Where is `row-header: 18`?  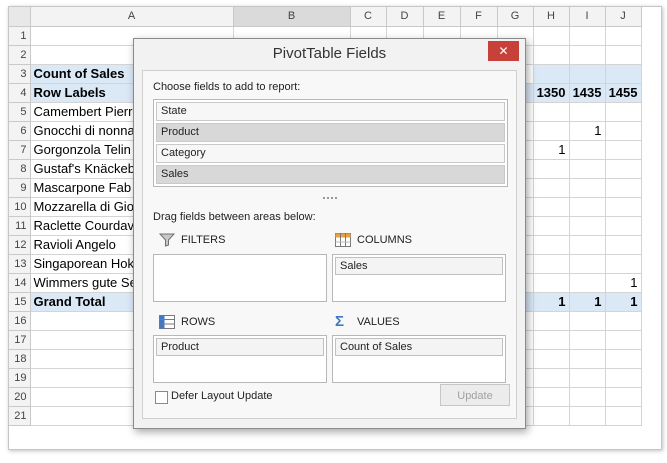 row-header: 18 is located at coordinates (20, 359).